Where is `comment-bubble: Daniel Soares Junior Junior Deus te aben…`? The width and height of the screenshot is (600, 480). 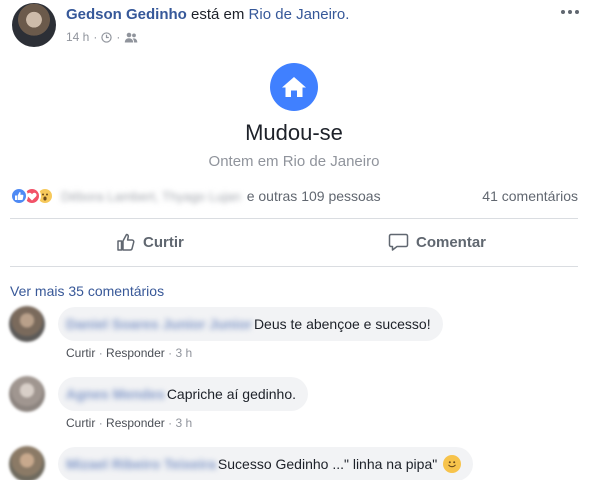
comment-bubble: Daniel Soares Junior Junior Deus te aben… is located at coordinates (250, 324).